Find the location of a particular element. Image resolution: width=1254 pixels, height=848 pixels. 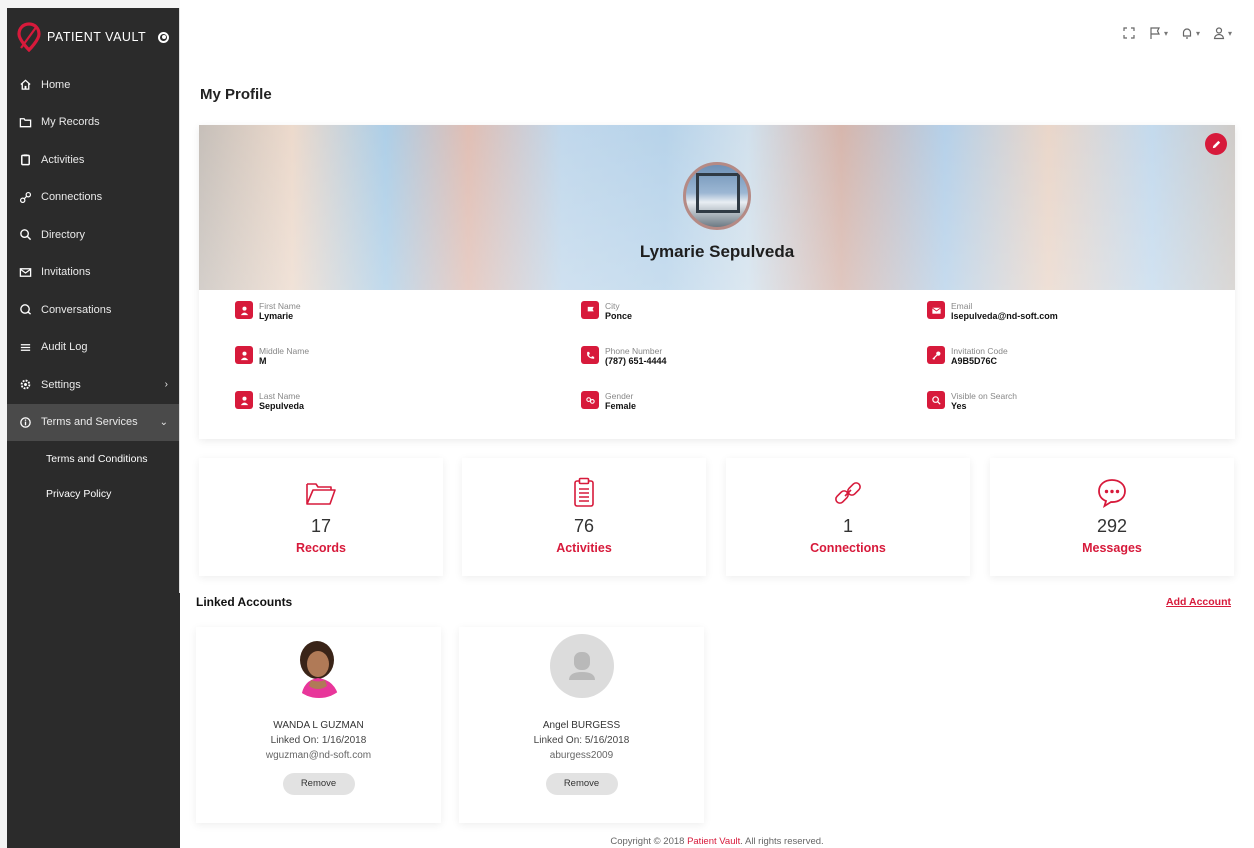

menu-icon is located at coordinates (25, 347).